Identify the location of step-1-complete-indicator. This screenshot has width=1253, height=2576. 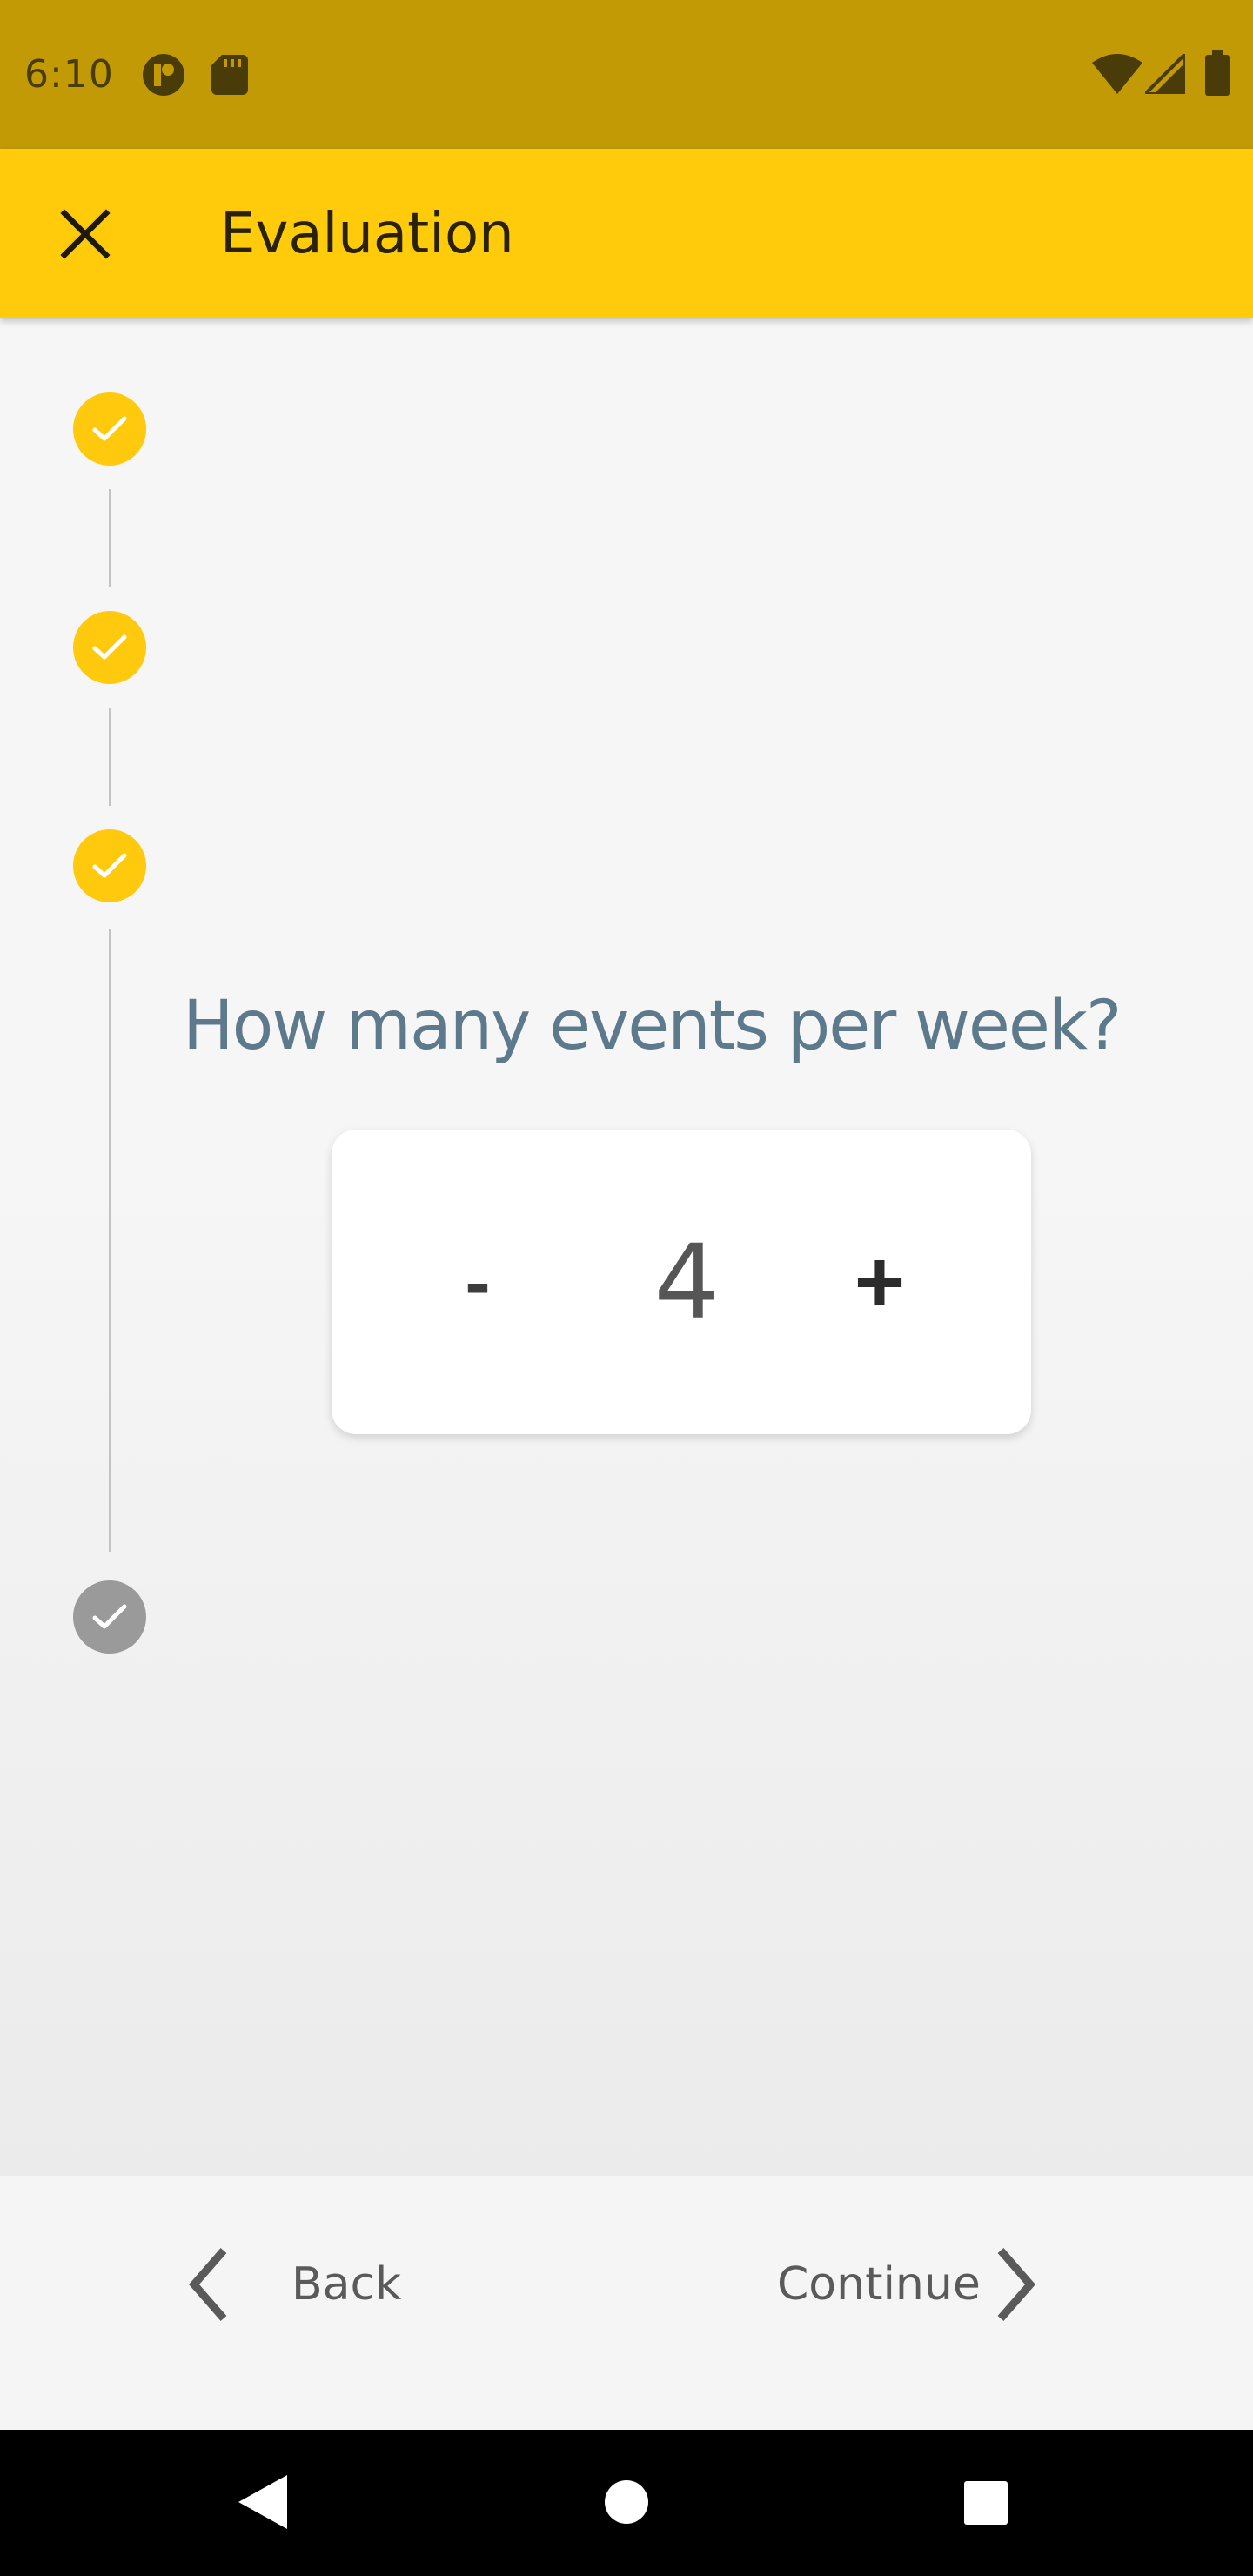
(109, 429).